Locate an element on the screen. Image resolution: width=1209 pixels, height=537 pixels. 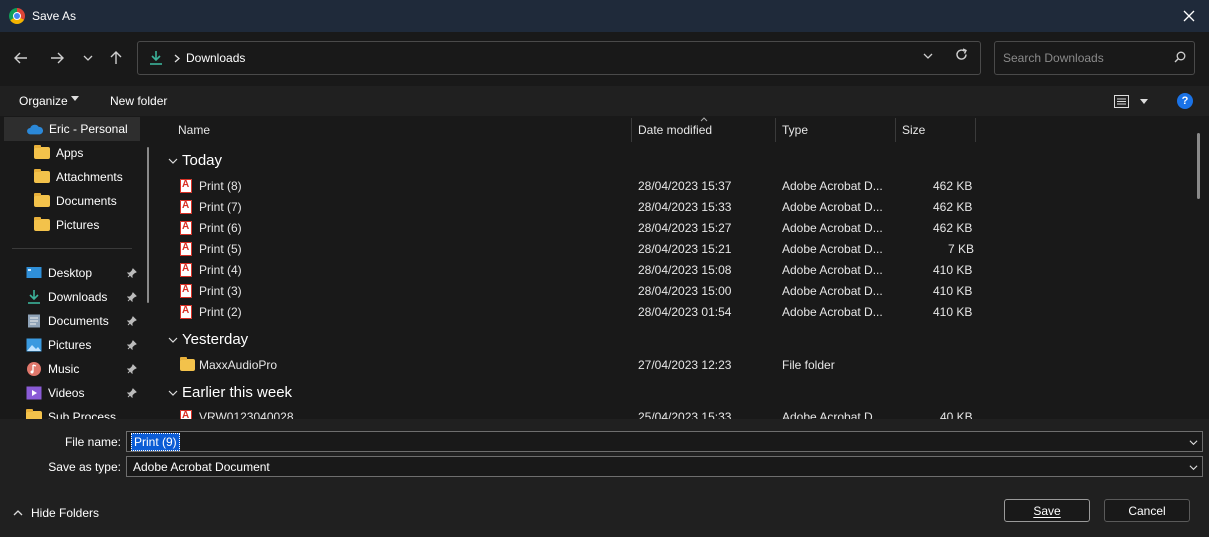
sidebar-scrollbar is located at coordinates (148, 225).